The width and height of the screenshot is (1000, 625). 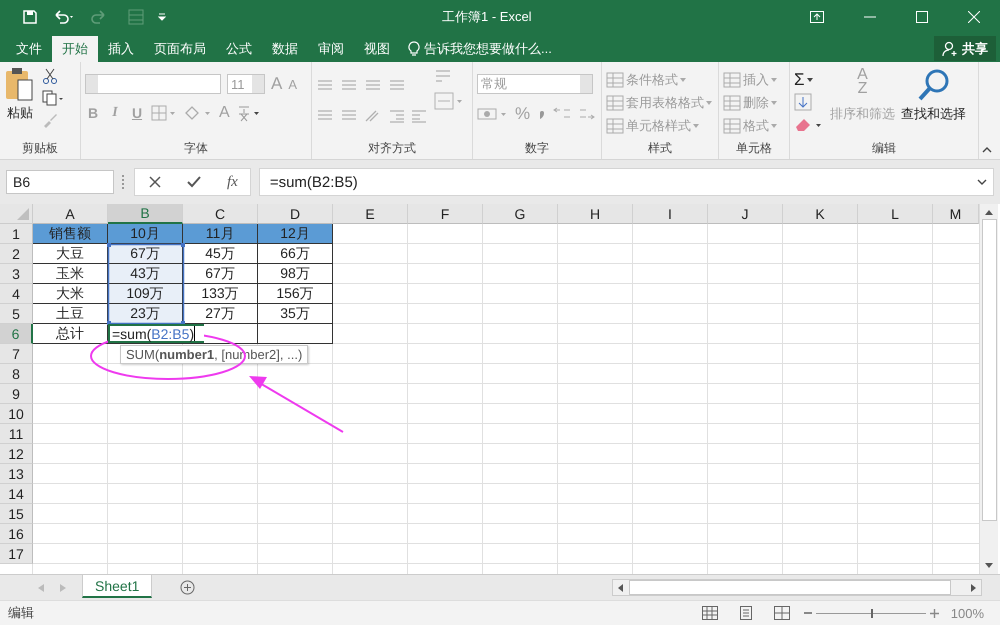 What do you see at coordinates (156, 333) in the screenshot?
I see `cell-editor: =sum(B2:B5)` at bounding box center [156, 333].